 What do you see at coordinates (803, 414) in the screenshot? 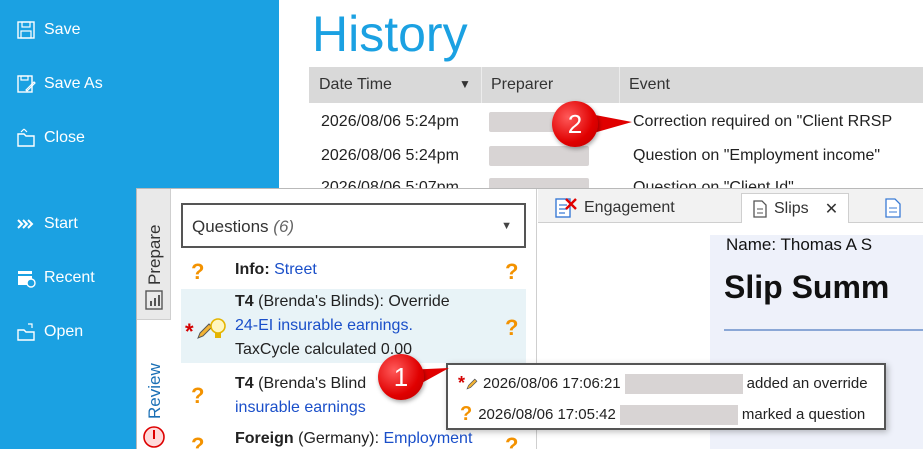
I see `tooltip-action: marked a question` at bounding box center [803, 414].